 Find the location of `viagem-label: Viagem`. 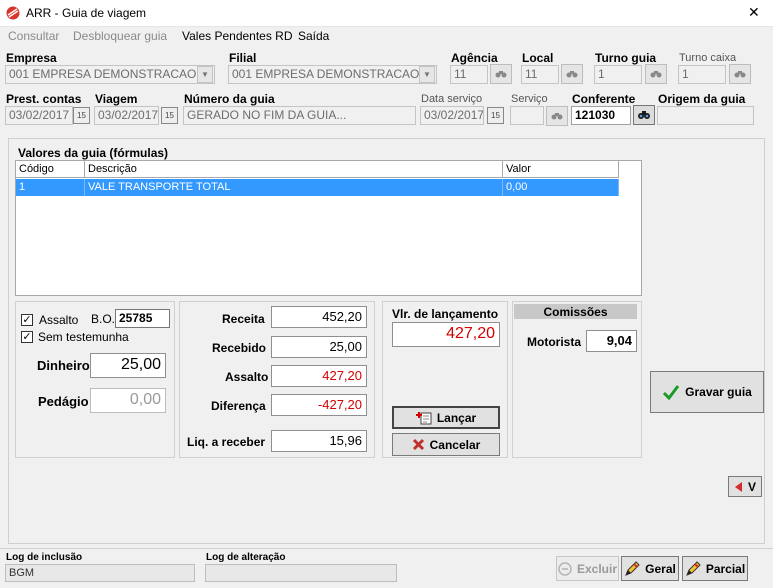

viagem-label: Viagem is located at coordinates (116, 99).